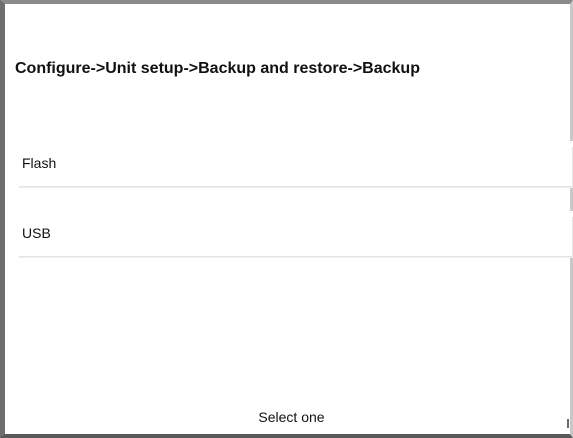 Image resolution: width=573 pixels, height=438 pixels. Describe the element at coordinates (568, 423) in the screenshot. I see `frame-corner-mark` at that location.